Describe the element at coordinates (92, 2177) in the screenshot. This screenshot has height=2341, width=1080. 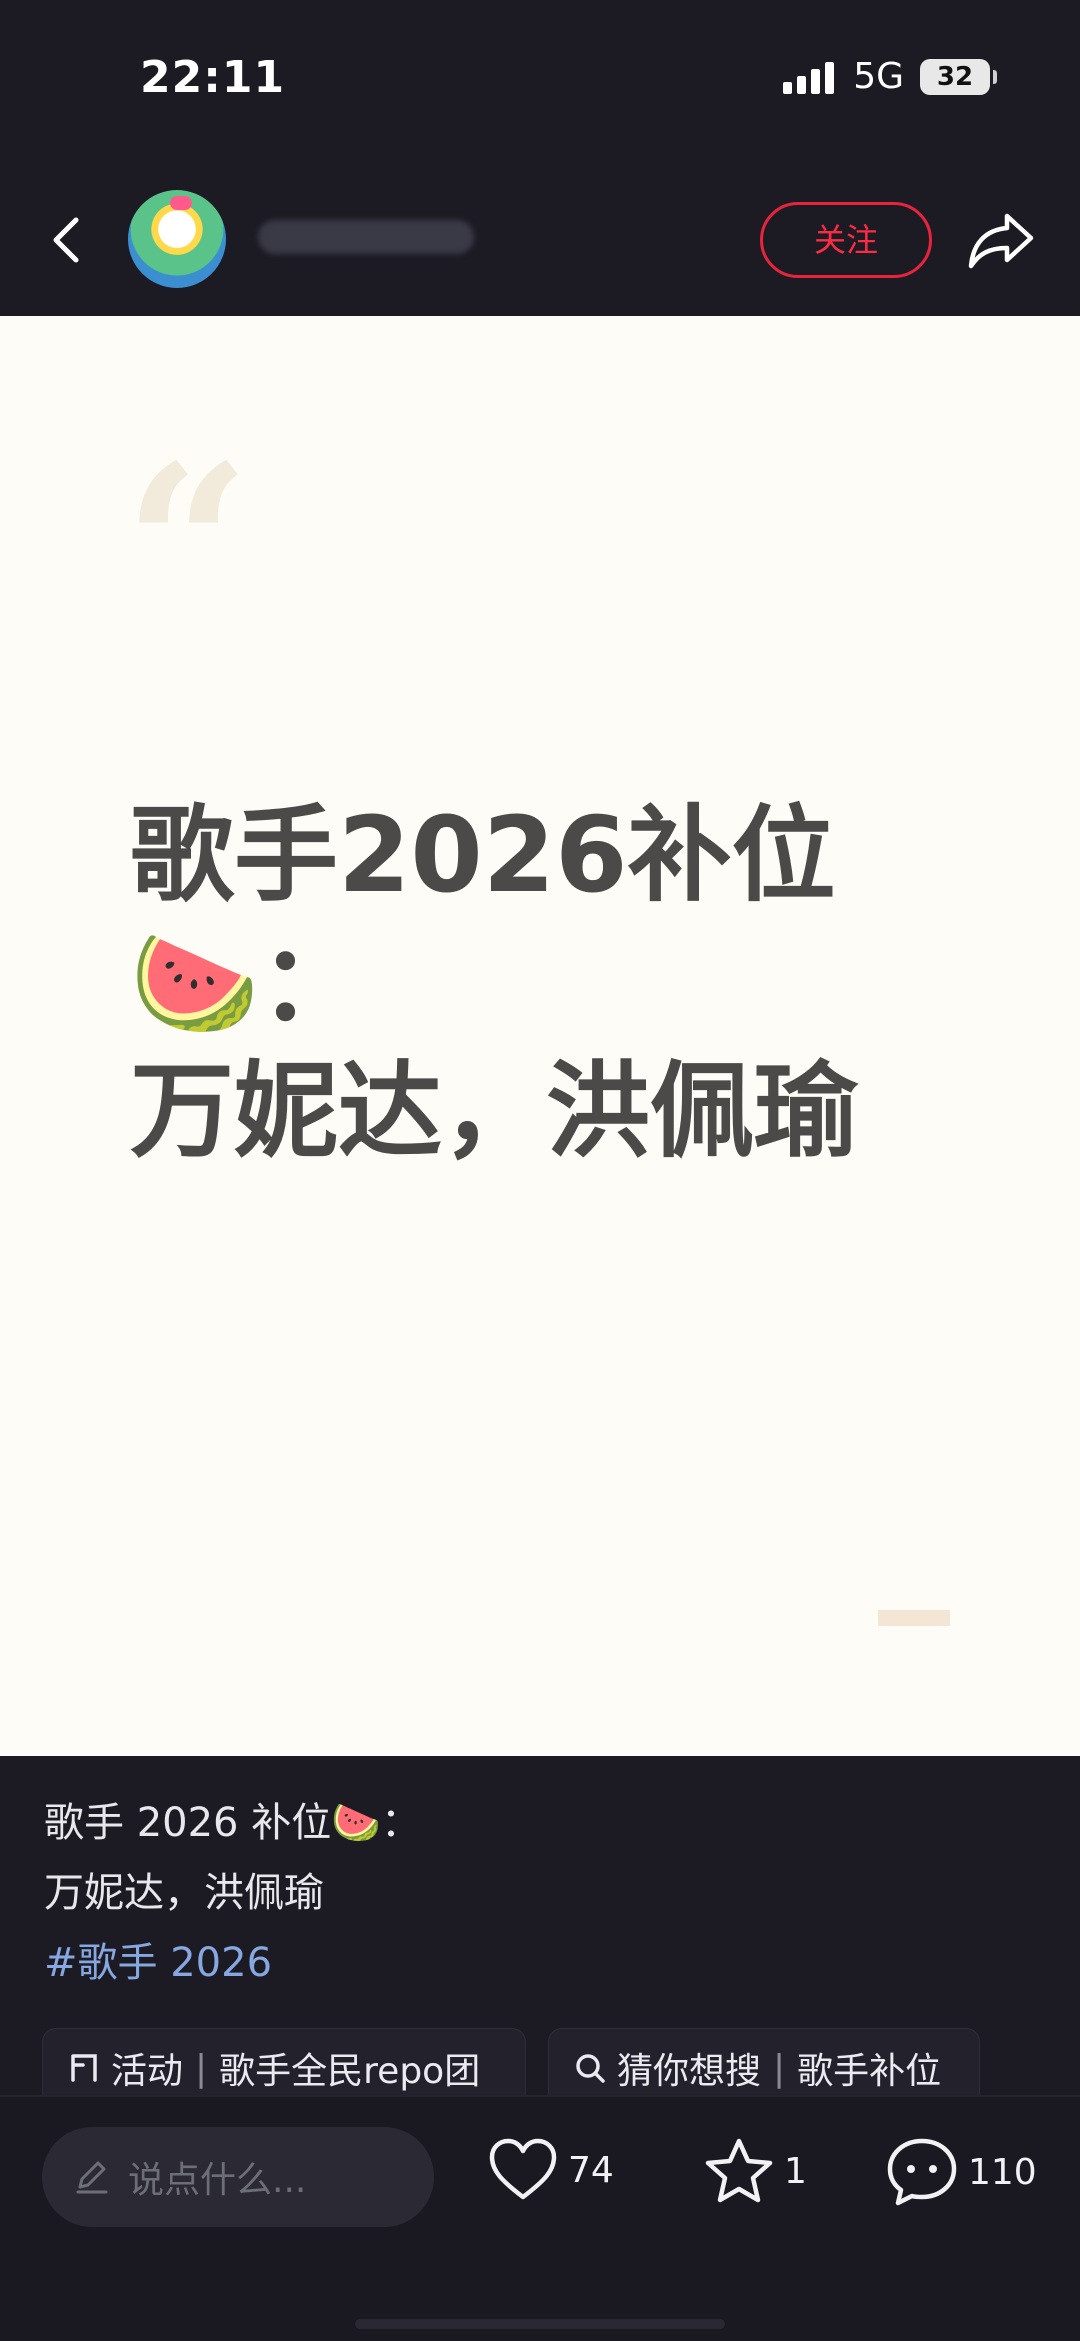
I see `pencil-icon` at that location.